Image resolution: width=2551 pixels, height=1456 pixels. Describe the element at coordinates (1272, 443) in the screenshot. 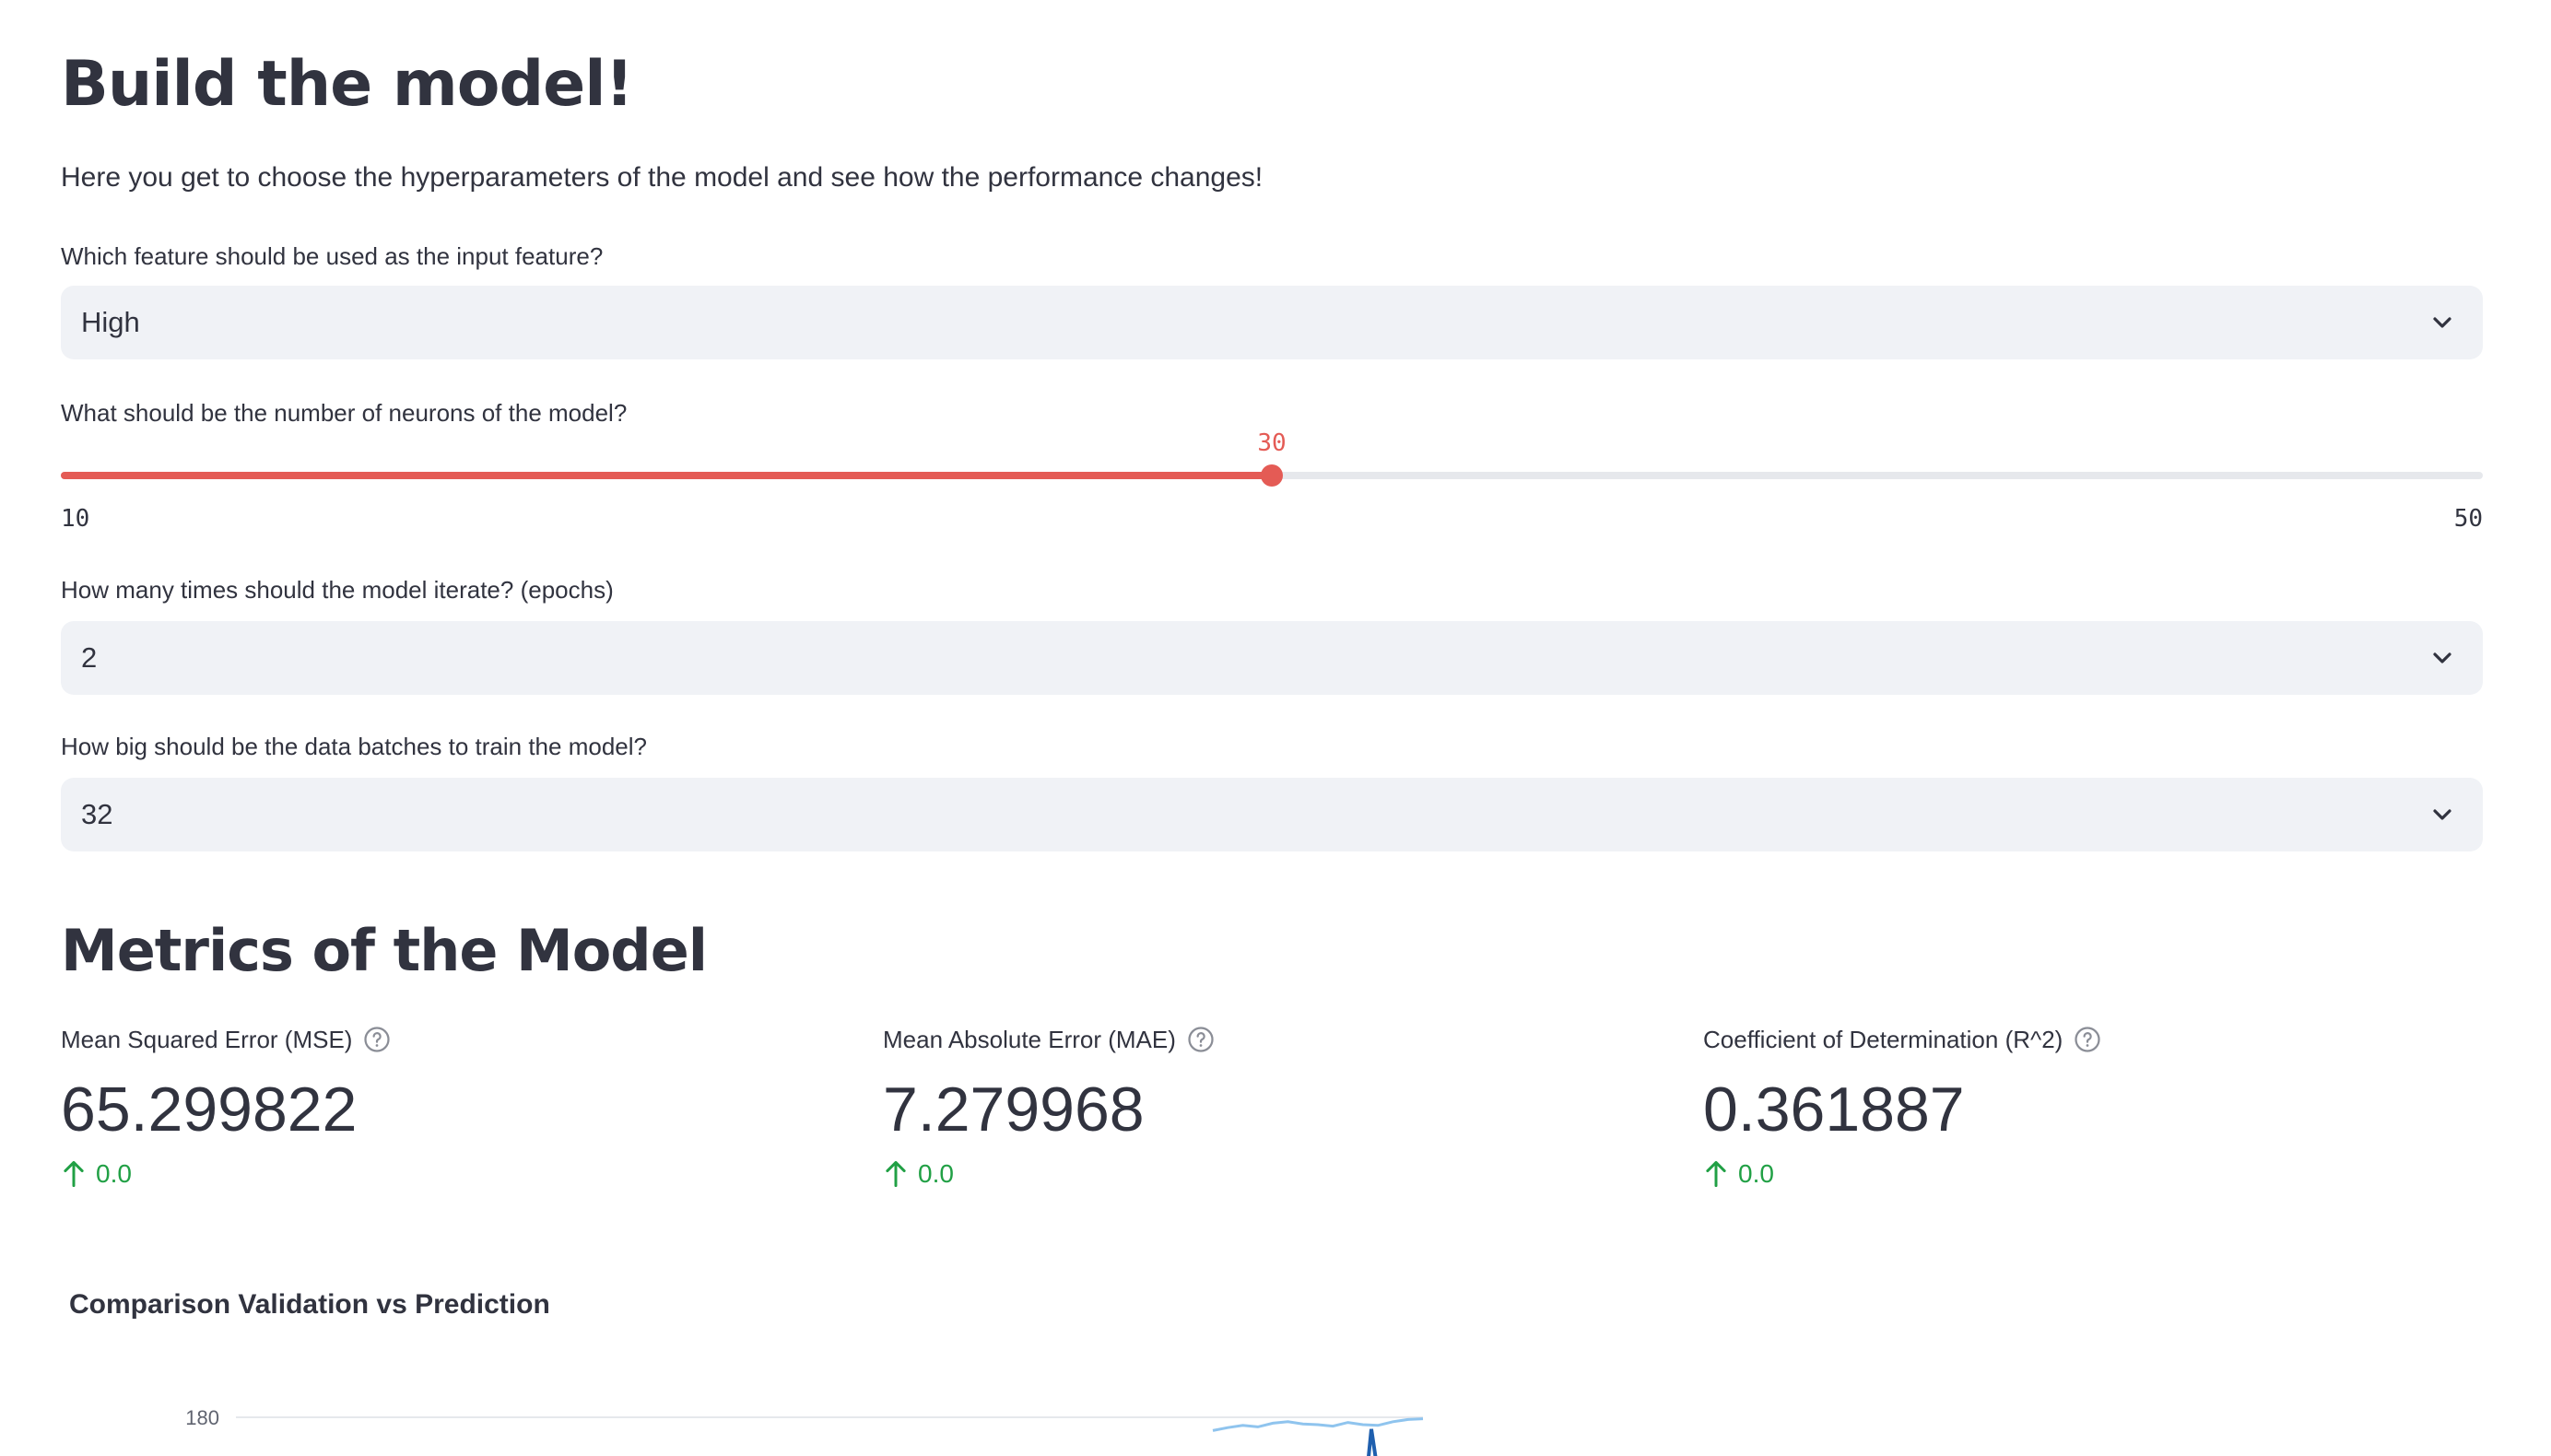

I see `slider-current-value: 30` at that location.